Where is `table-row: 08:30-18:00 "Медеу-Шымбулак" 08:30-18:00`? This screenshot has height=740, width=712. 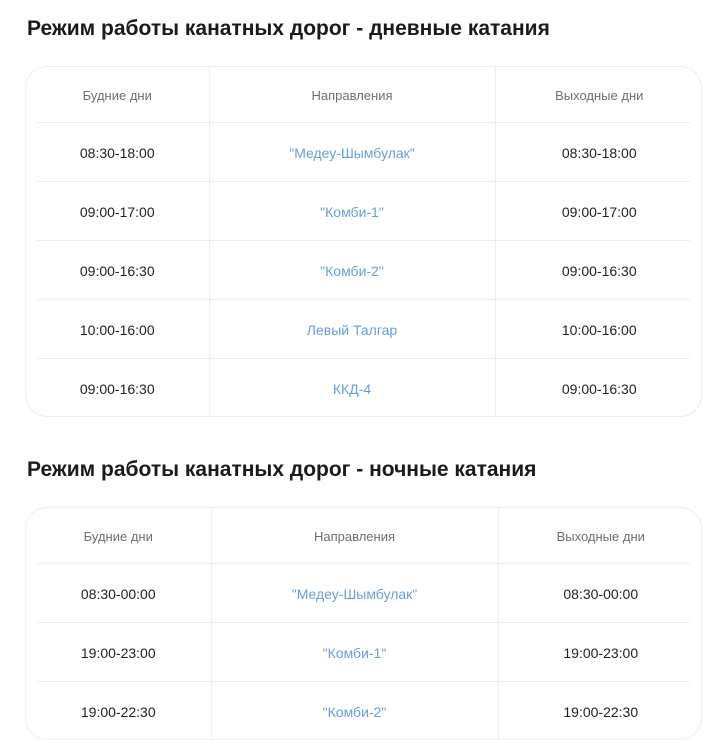 table-row: 08:30-18:00 "Медеу-Шымбулак" 08:30-18:00 is located at coordinates (363, 152).